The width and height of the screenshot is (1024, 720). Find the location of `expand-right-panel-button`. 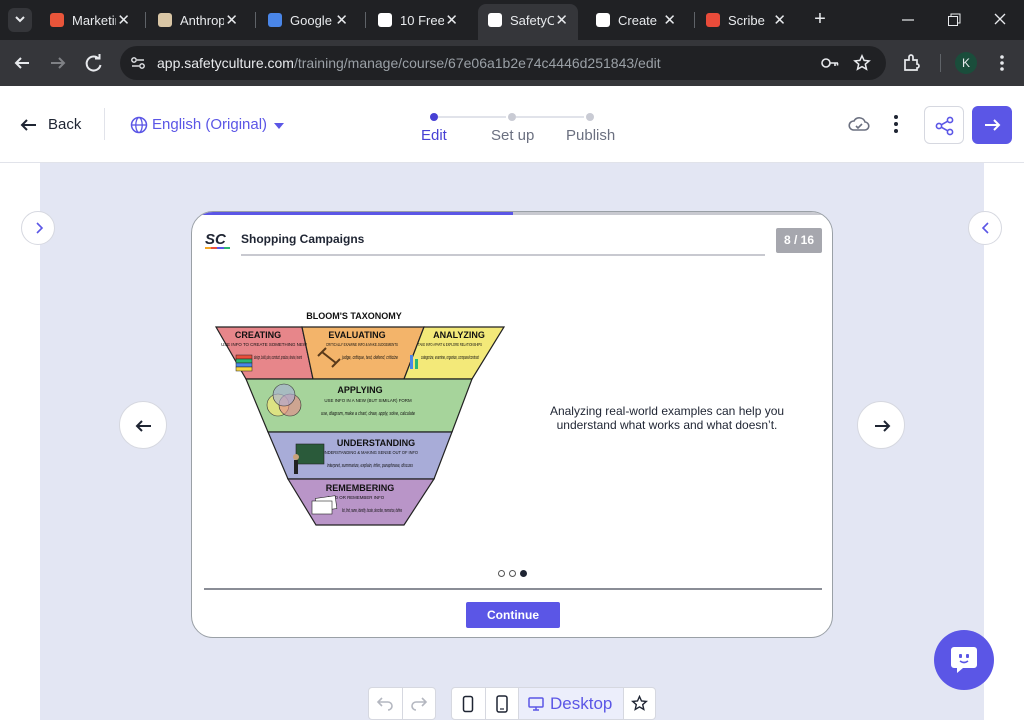

expand-right-panel-button is located at coordinates (985, 228).